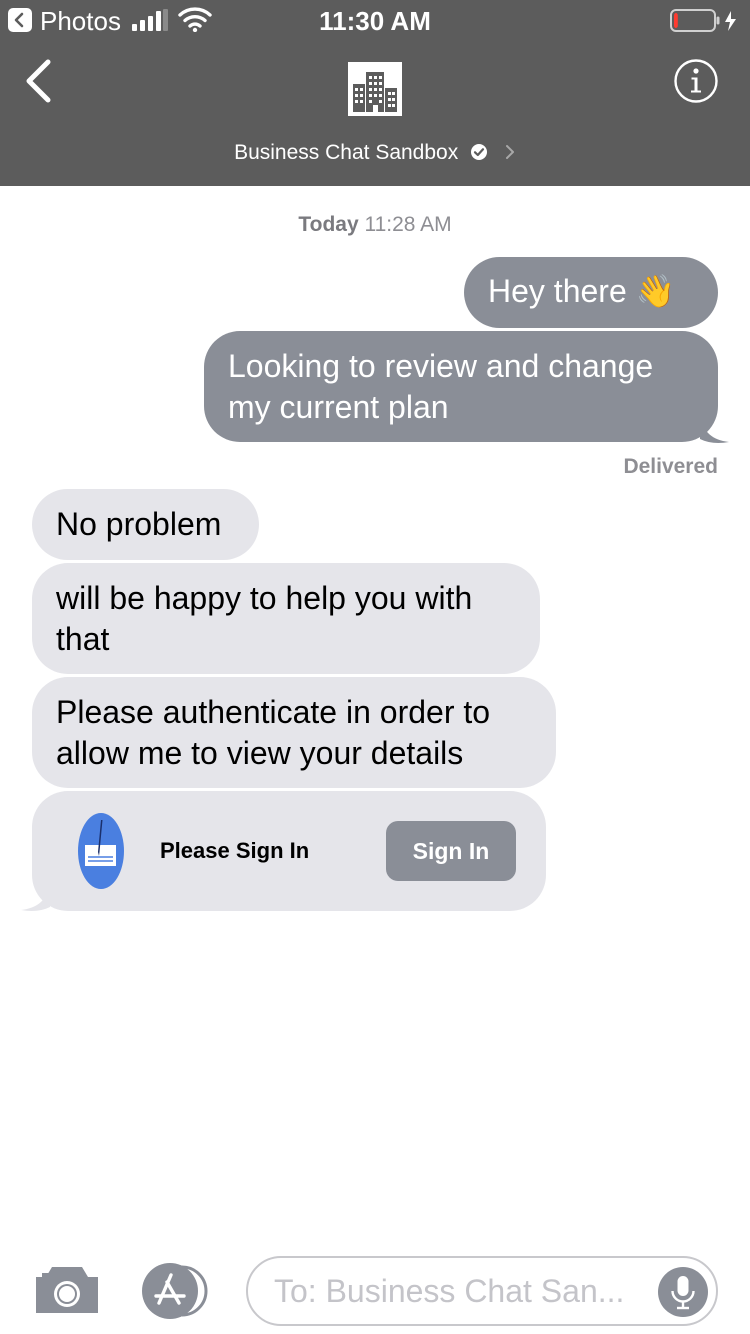 This screenshot has height=1334, width=750. I want to click on delivered-status: Delivered, so click(670, 466).